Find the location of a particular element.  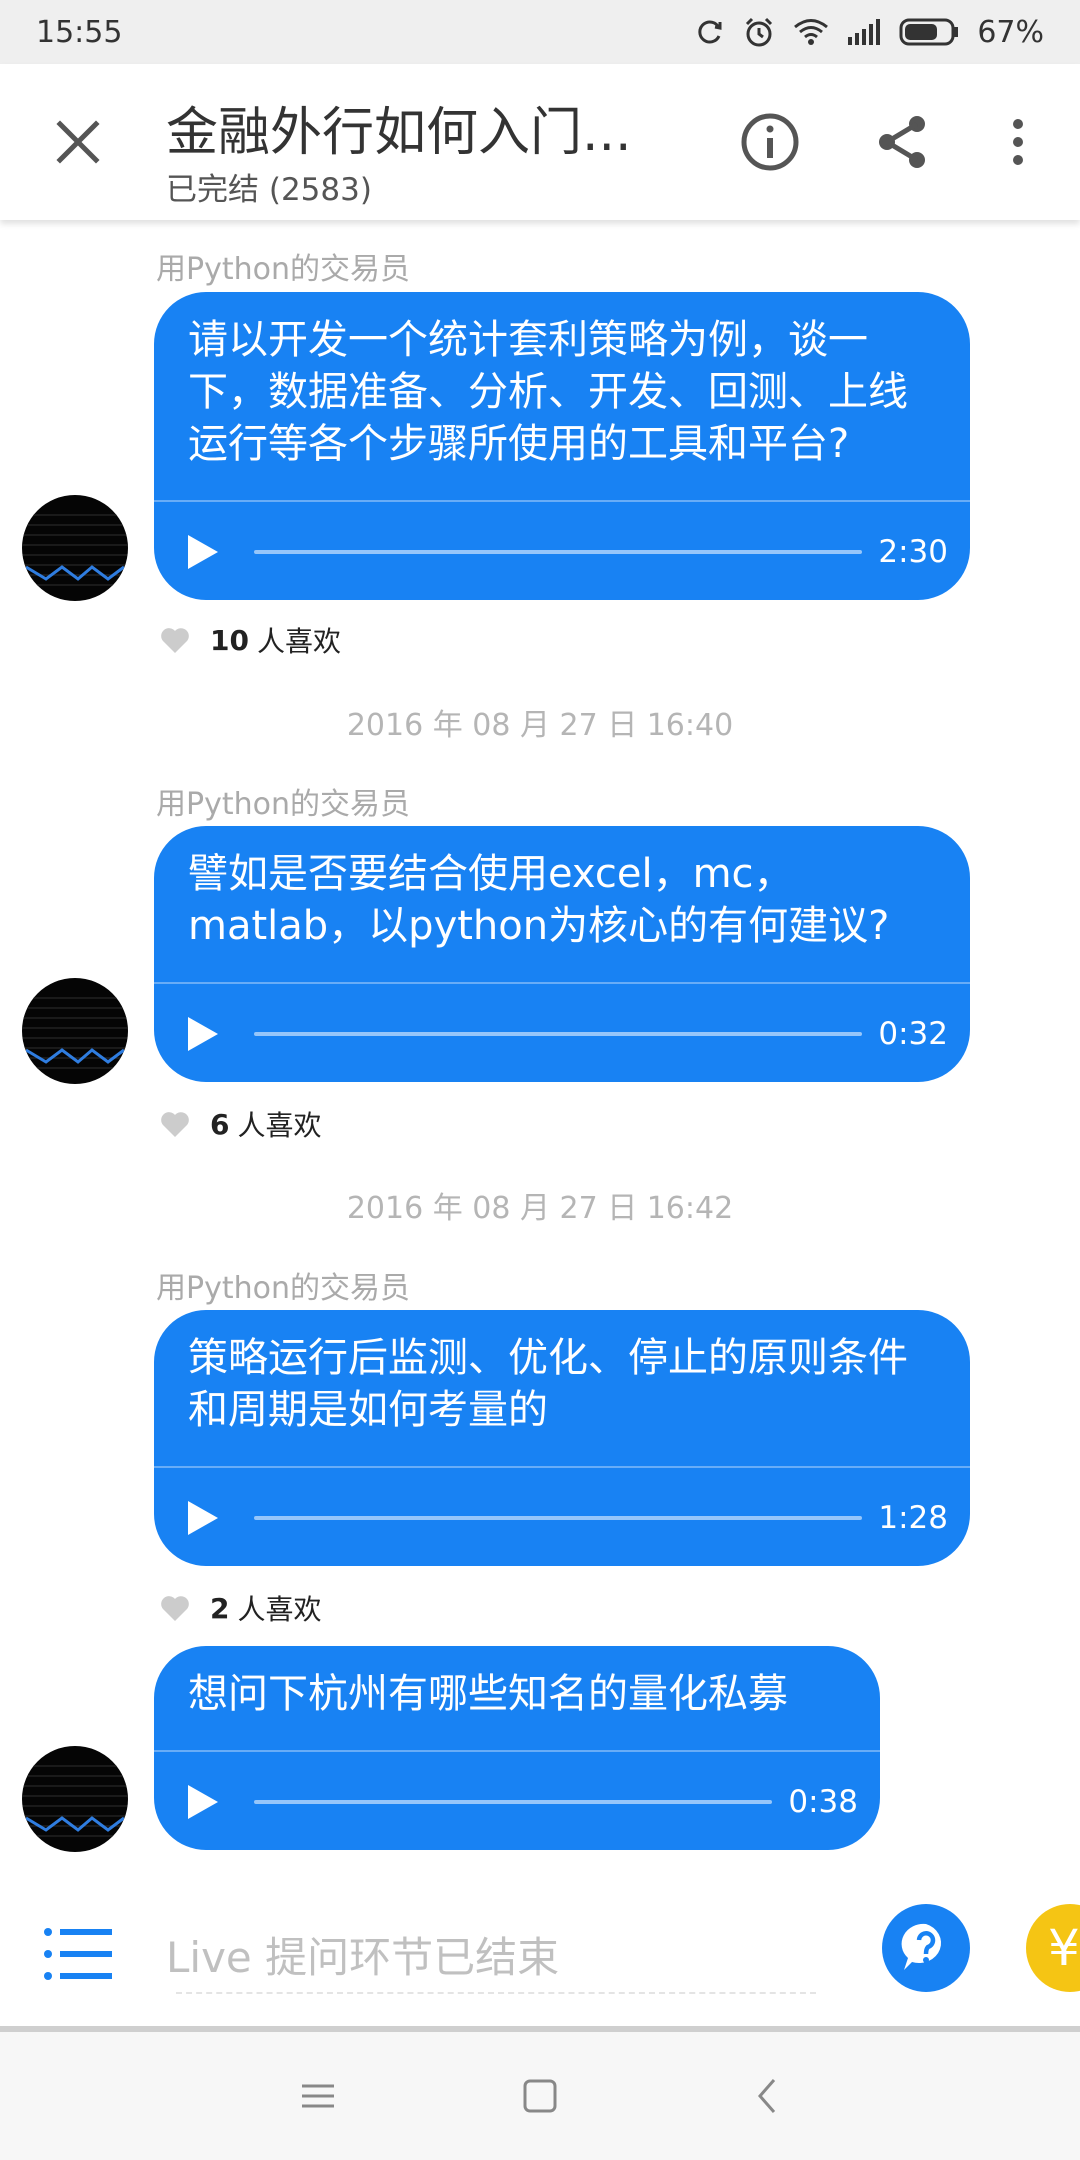

audio-player: 1:28 is located at coordinates (562, 1516).